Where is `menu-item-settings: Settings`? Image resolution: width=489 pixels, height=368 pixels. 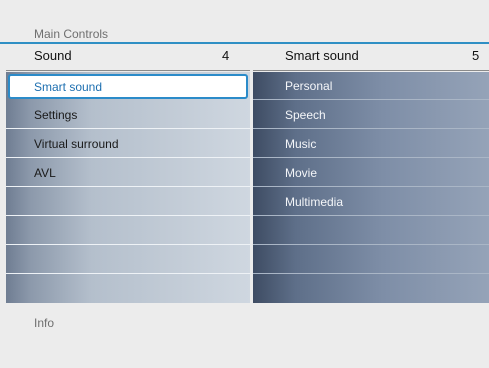 menu-item-settings: Settings is located at coordinates (128, 115).